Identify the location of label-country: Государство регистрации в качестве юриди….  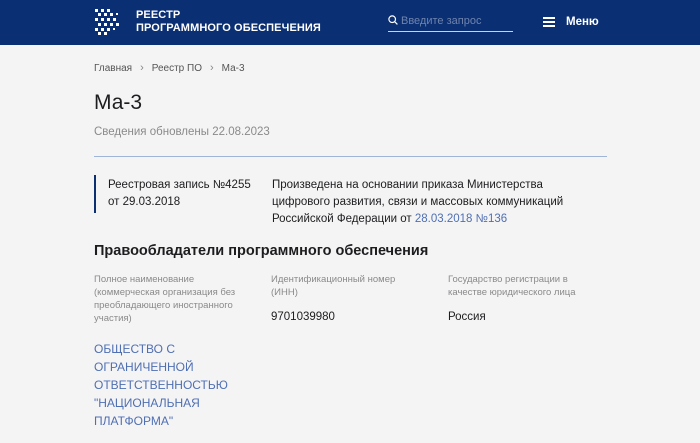
(512, 286).